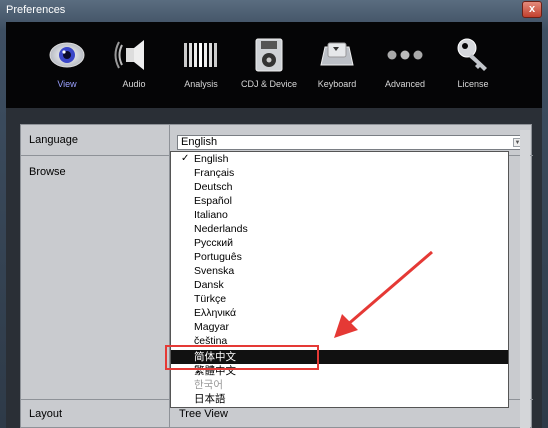 Image resolution: width=548 pixels, height=428 pixels. Describe the element at coordinates (383, 294) in the screenshot. I see `annotation-arrow-icon` at that location.